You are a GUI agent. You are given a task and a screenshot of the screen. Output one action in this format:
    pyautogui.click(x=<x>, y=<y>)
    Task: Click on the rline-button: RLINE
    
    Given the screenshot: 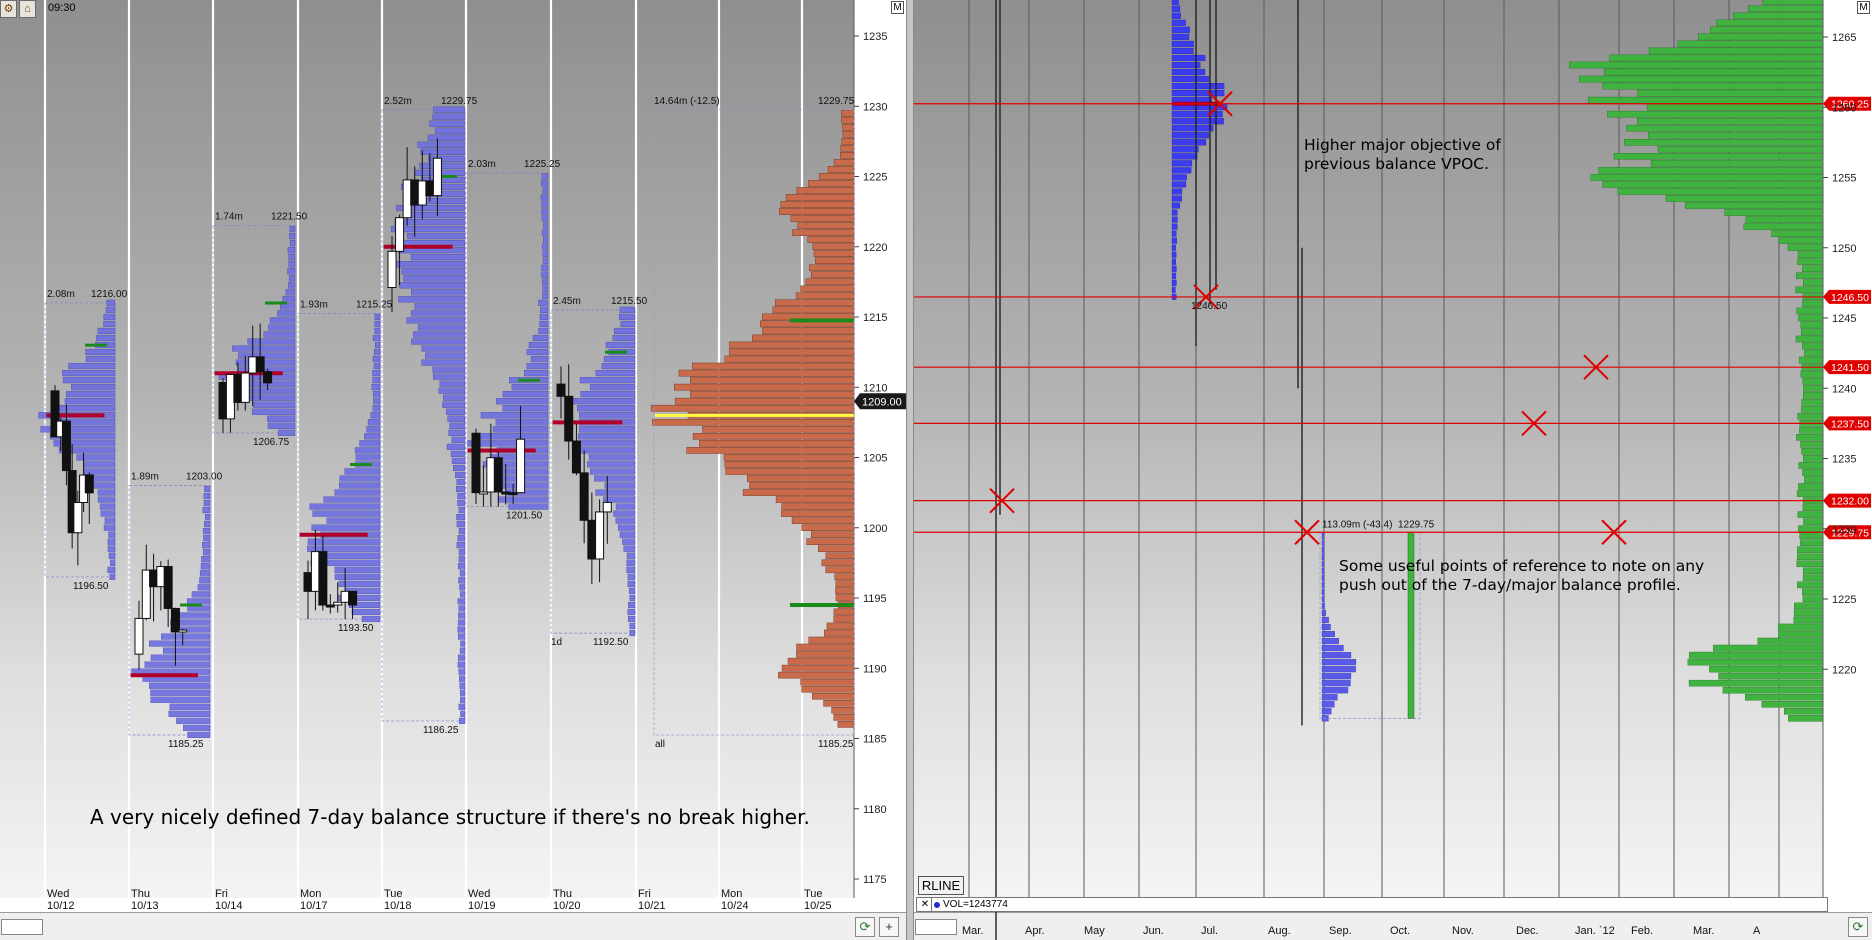 What is the action you would take?
    pyautogui.click(x=941, y=885)
    